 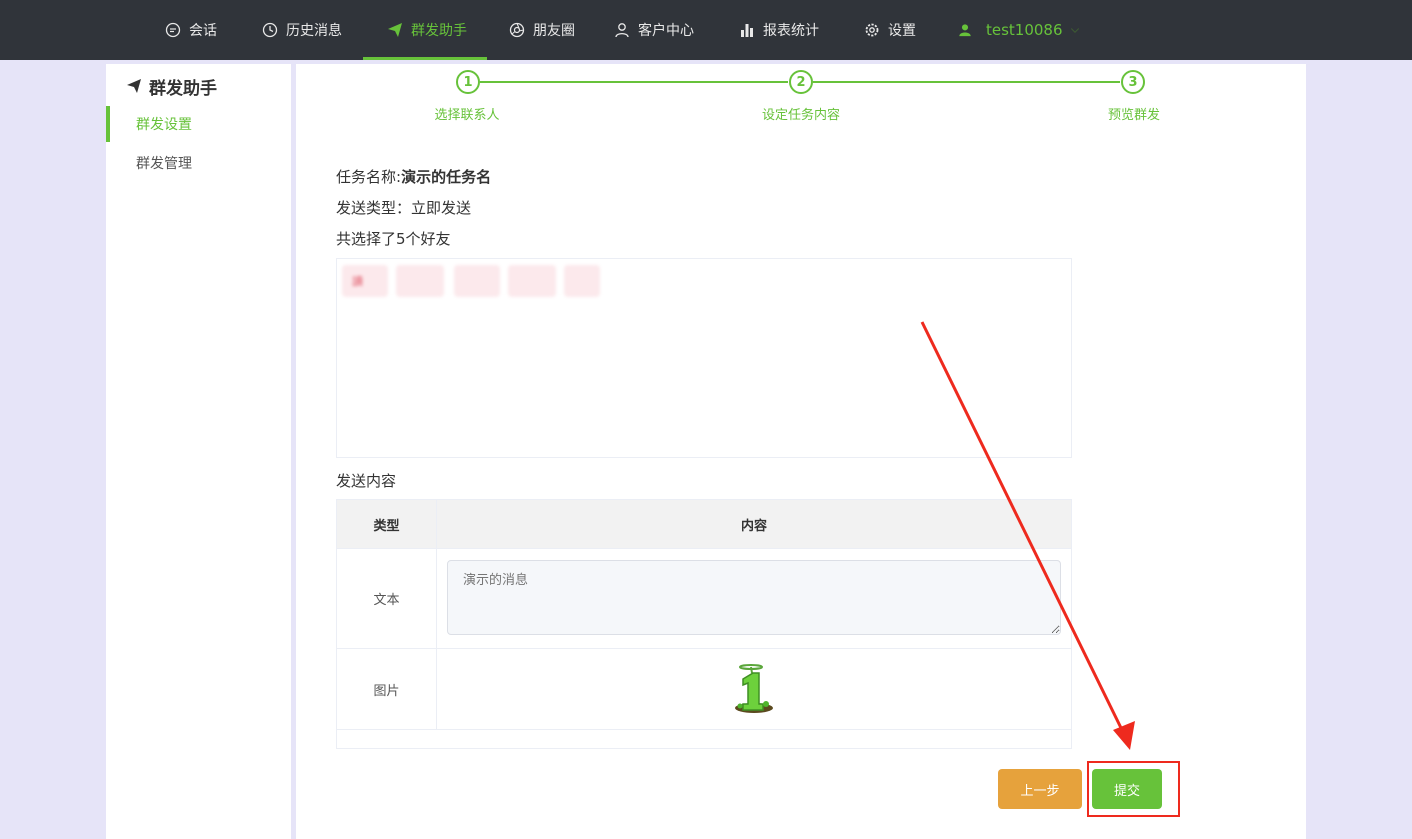 I want to click on step-number: 3, so click(x=1133, y=82).